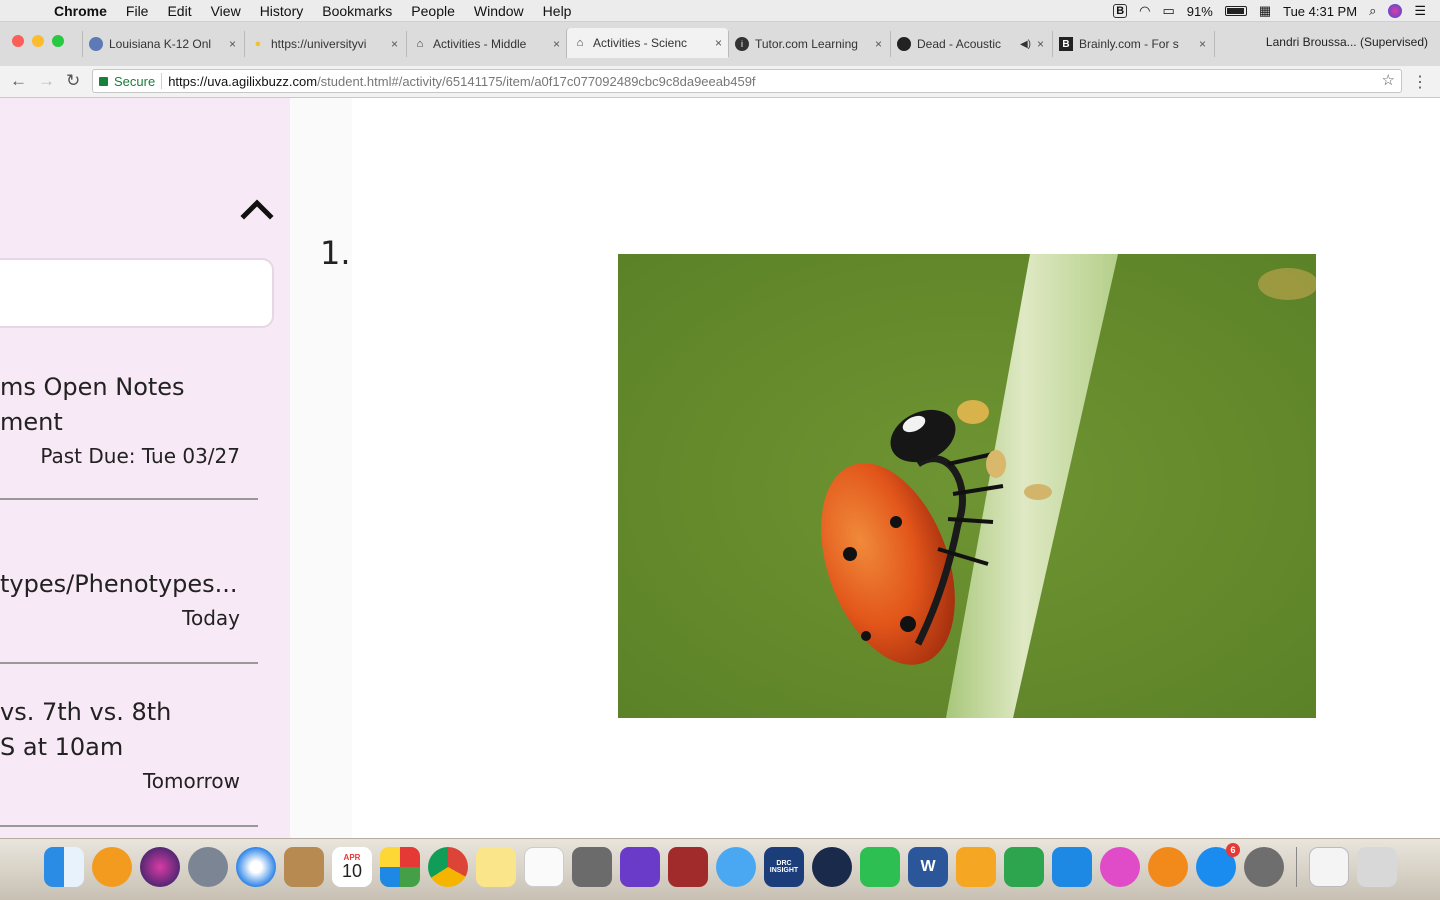 Image resolution: width=1440 pixels, height=900 pixels. What do you see at coordinates (162, 44) in the screenshot?
I see `tab-louisiana: Louisiana K-12 Onl ×` at bounding box center [162, 44].